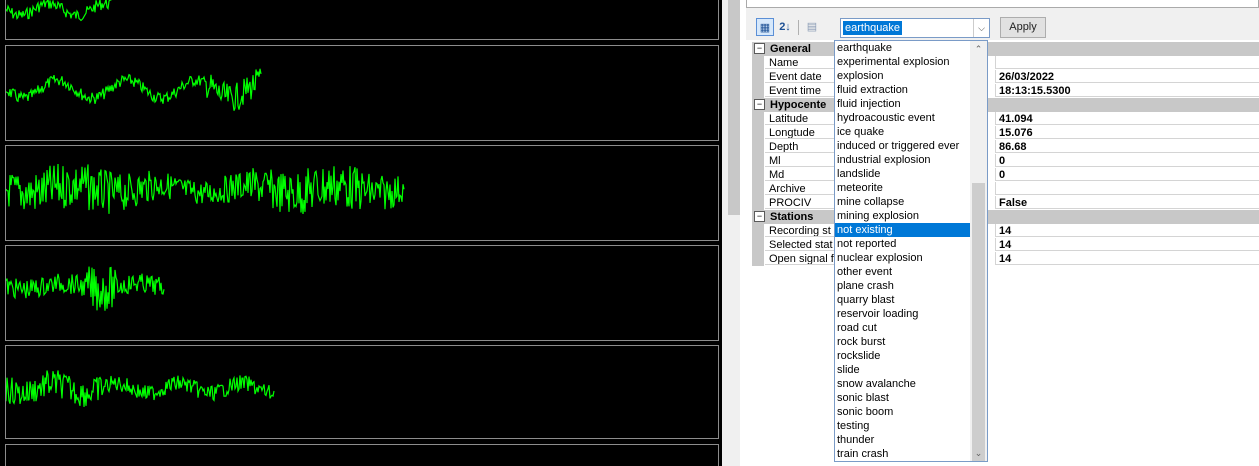  Describe the element at coordinates (873, 28) in the screenshot. I see `event-type-value: earthquake` at that location.